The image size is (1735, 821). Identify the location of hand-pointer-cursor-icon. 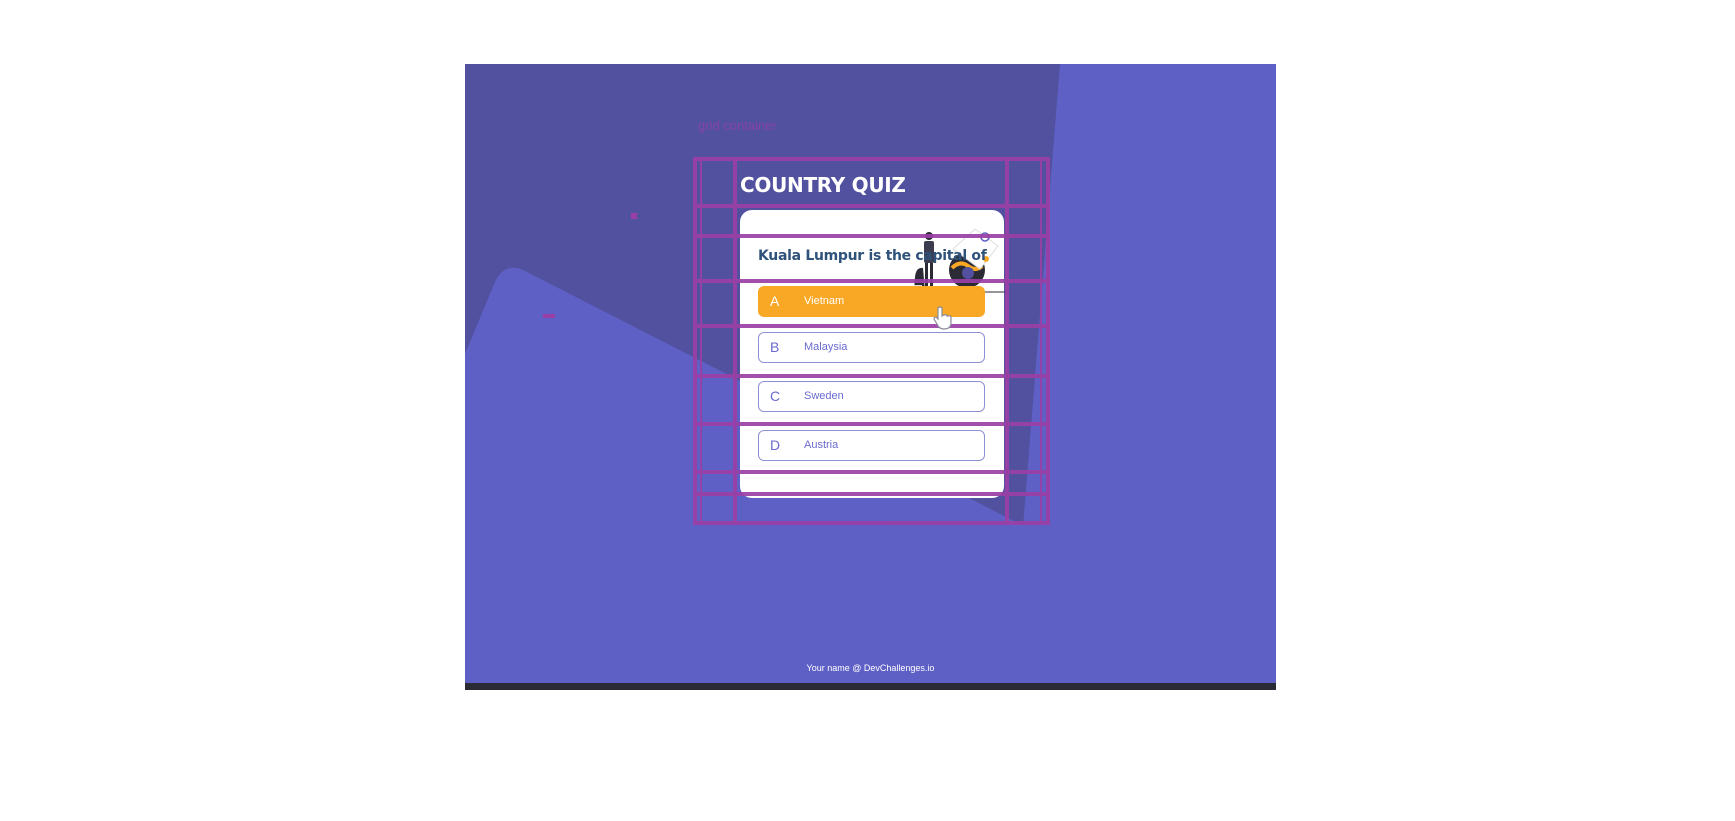
(942, 318).